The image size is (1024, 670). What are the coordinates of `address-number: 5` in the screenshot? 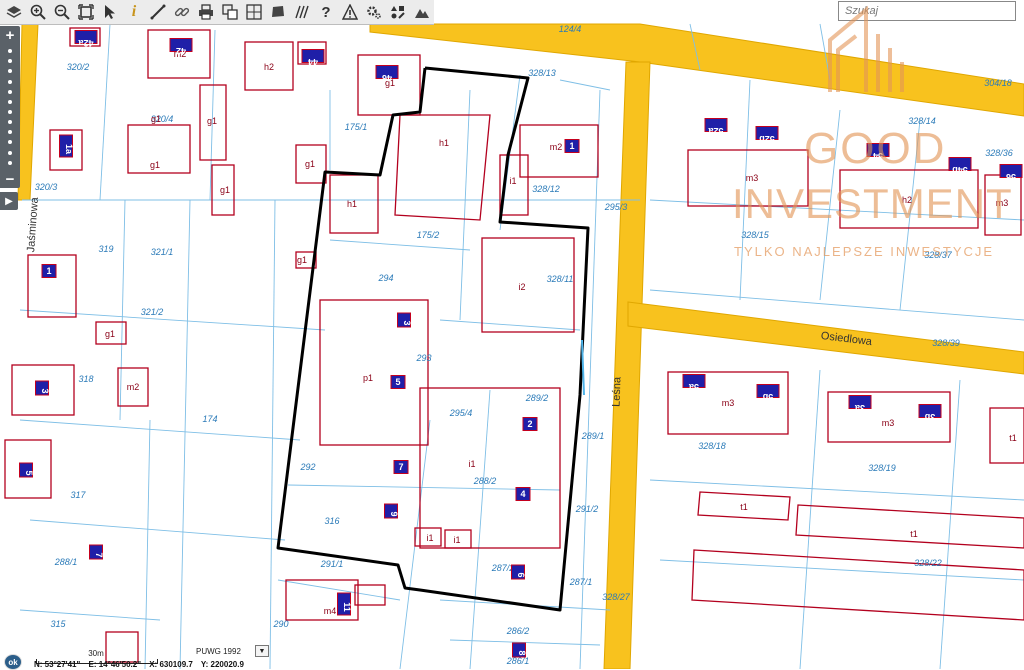 It's located at (29, 472).